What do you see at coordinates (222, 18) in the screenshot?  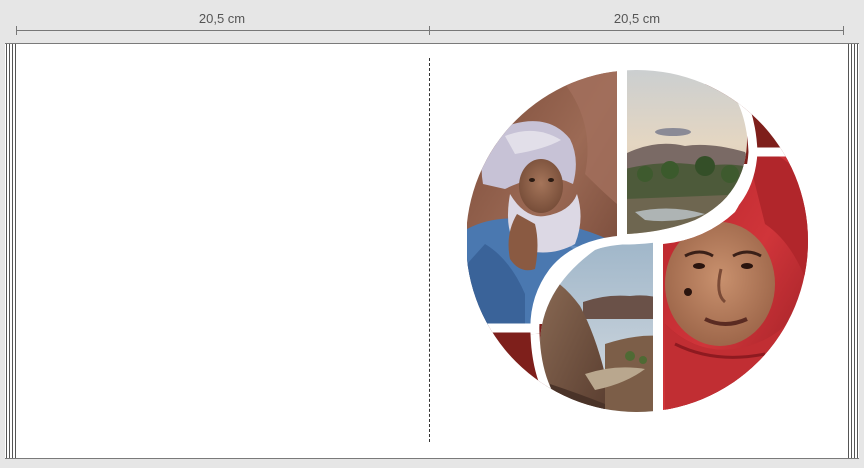 I see `ruler-label-left: 20,5 cm` at bounding box center [222, 18].